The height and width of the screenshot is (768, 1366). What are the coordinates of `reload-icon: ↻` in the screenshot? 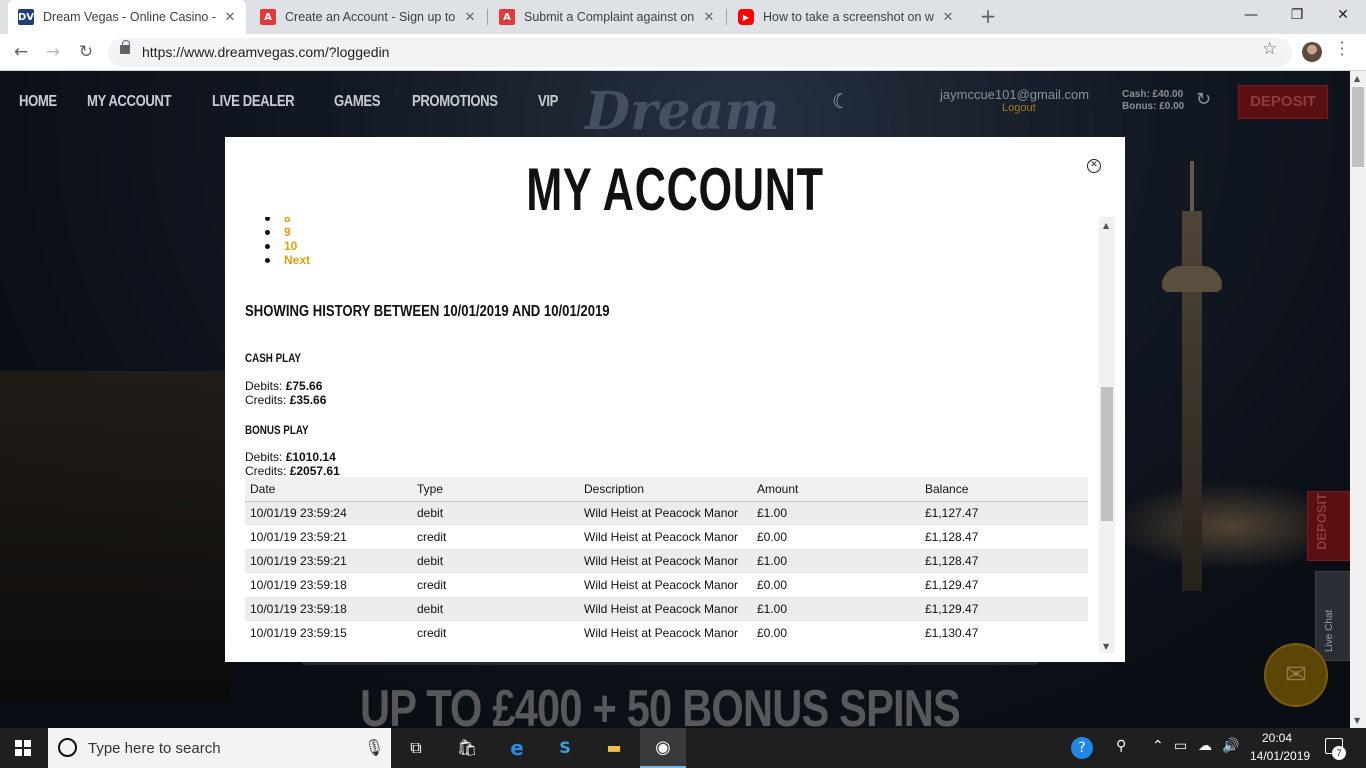 It's located at (86, 52).